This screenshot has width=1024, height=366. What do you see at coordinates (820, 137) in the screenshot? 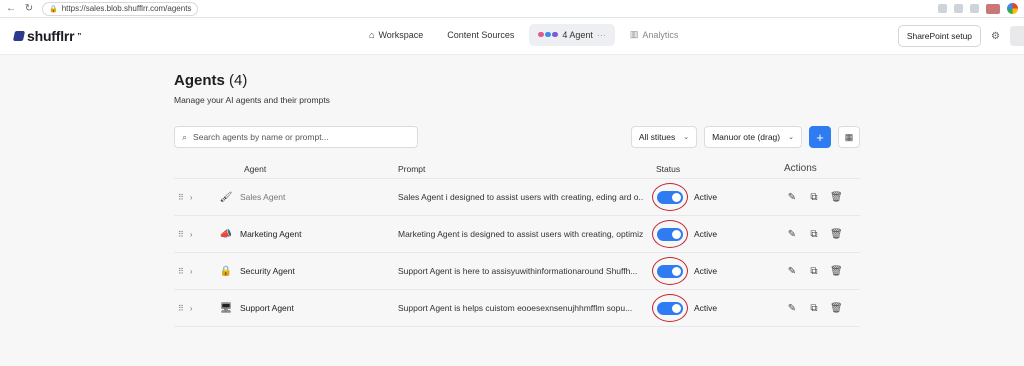
I see `add-agent-button: +` at bounding box center [820, 137].